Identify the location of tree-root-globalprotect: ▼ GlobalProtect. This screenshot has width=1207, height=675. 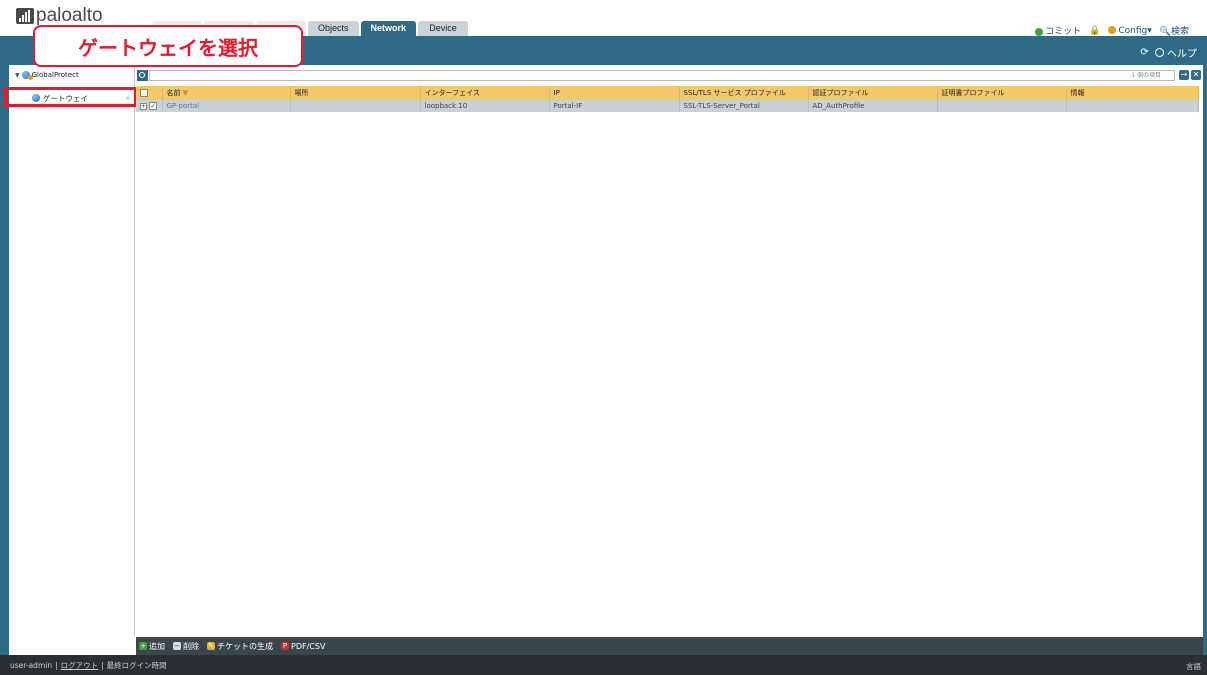
(47, 75).